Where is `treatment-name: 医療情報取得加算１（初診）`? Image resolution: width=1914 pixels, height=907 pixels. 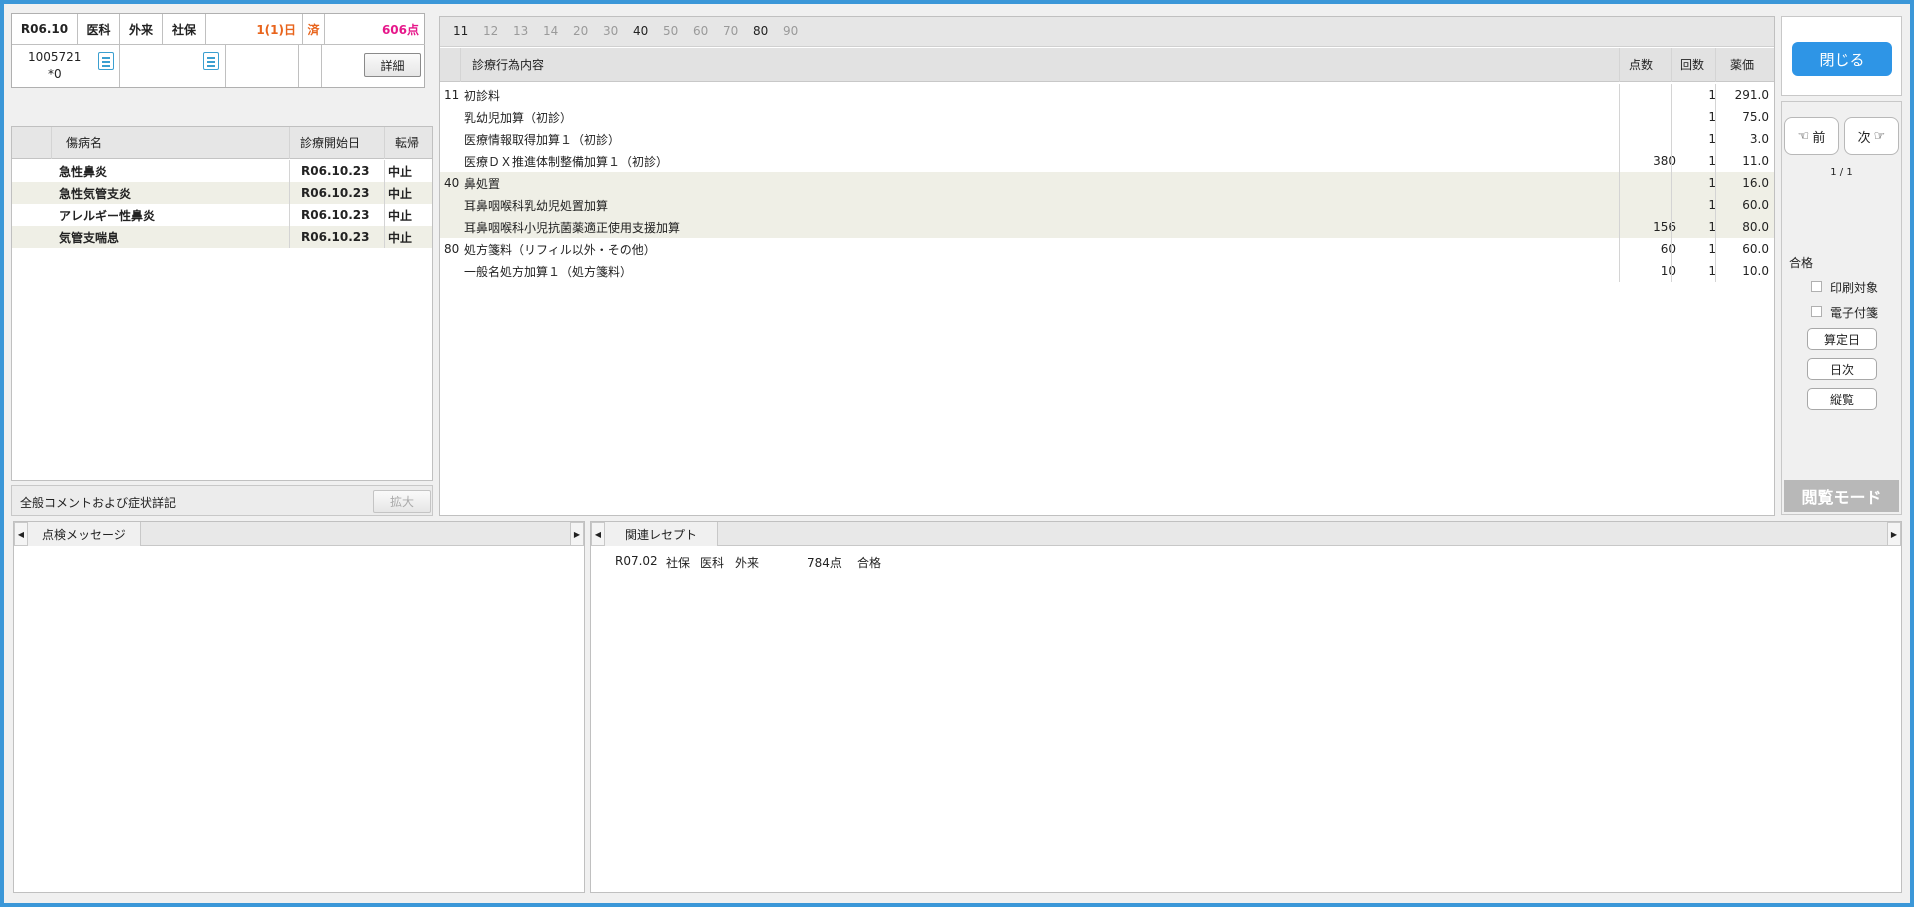
treatment-name: 医療情報取得加算１（初診） is located at coordinates (542, 139).